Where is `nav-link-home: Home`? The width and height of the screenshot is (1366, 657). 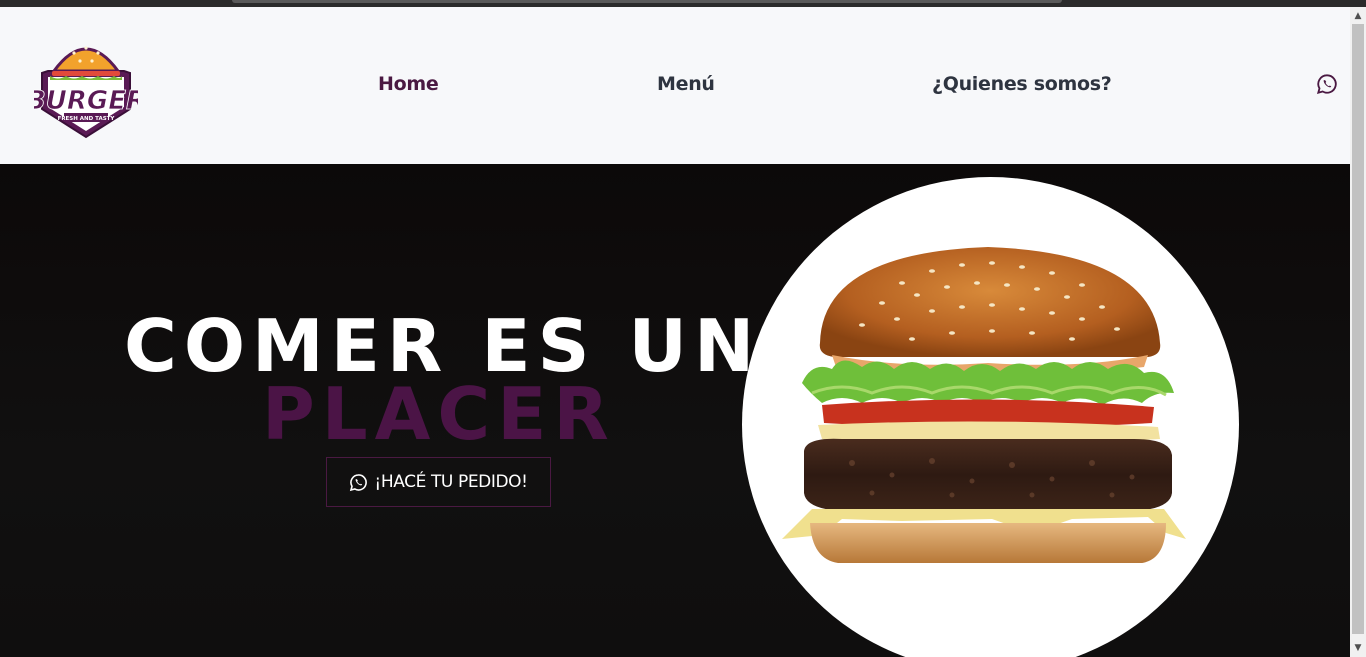
nav-link-home: Home is located at coordinates (408, 84).